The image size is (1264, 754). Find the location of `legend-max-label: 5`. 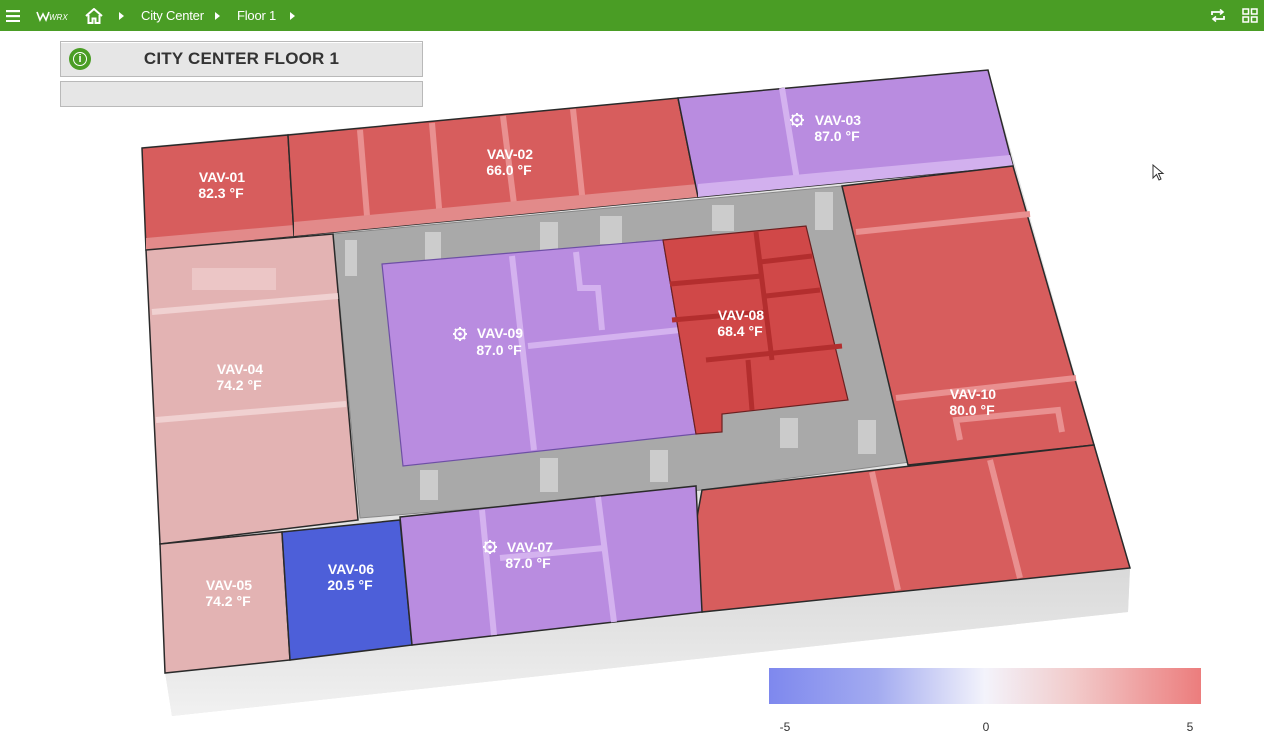

legend-max-label: 5 is located at coordinates (1190, 727).